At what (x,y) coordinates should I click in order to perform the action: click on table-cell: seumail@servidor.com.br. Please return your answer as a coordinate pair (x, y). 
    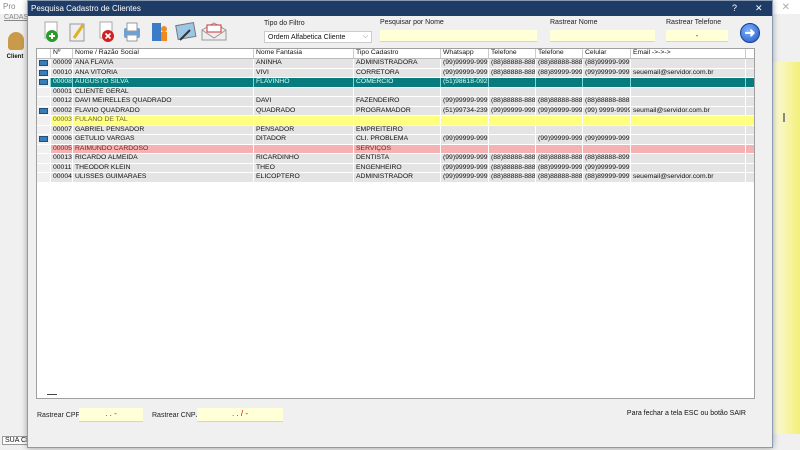
    Looking at the image, I should click on (688, 110).